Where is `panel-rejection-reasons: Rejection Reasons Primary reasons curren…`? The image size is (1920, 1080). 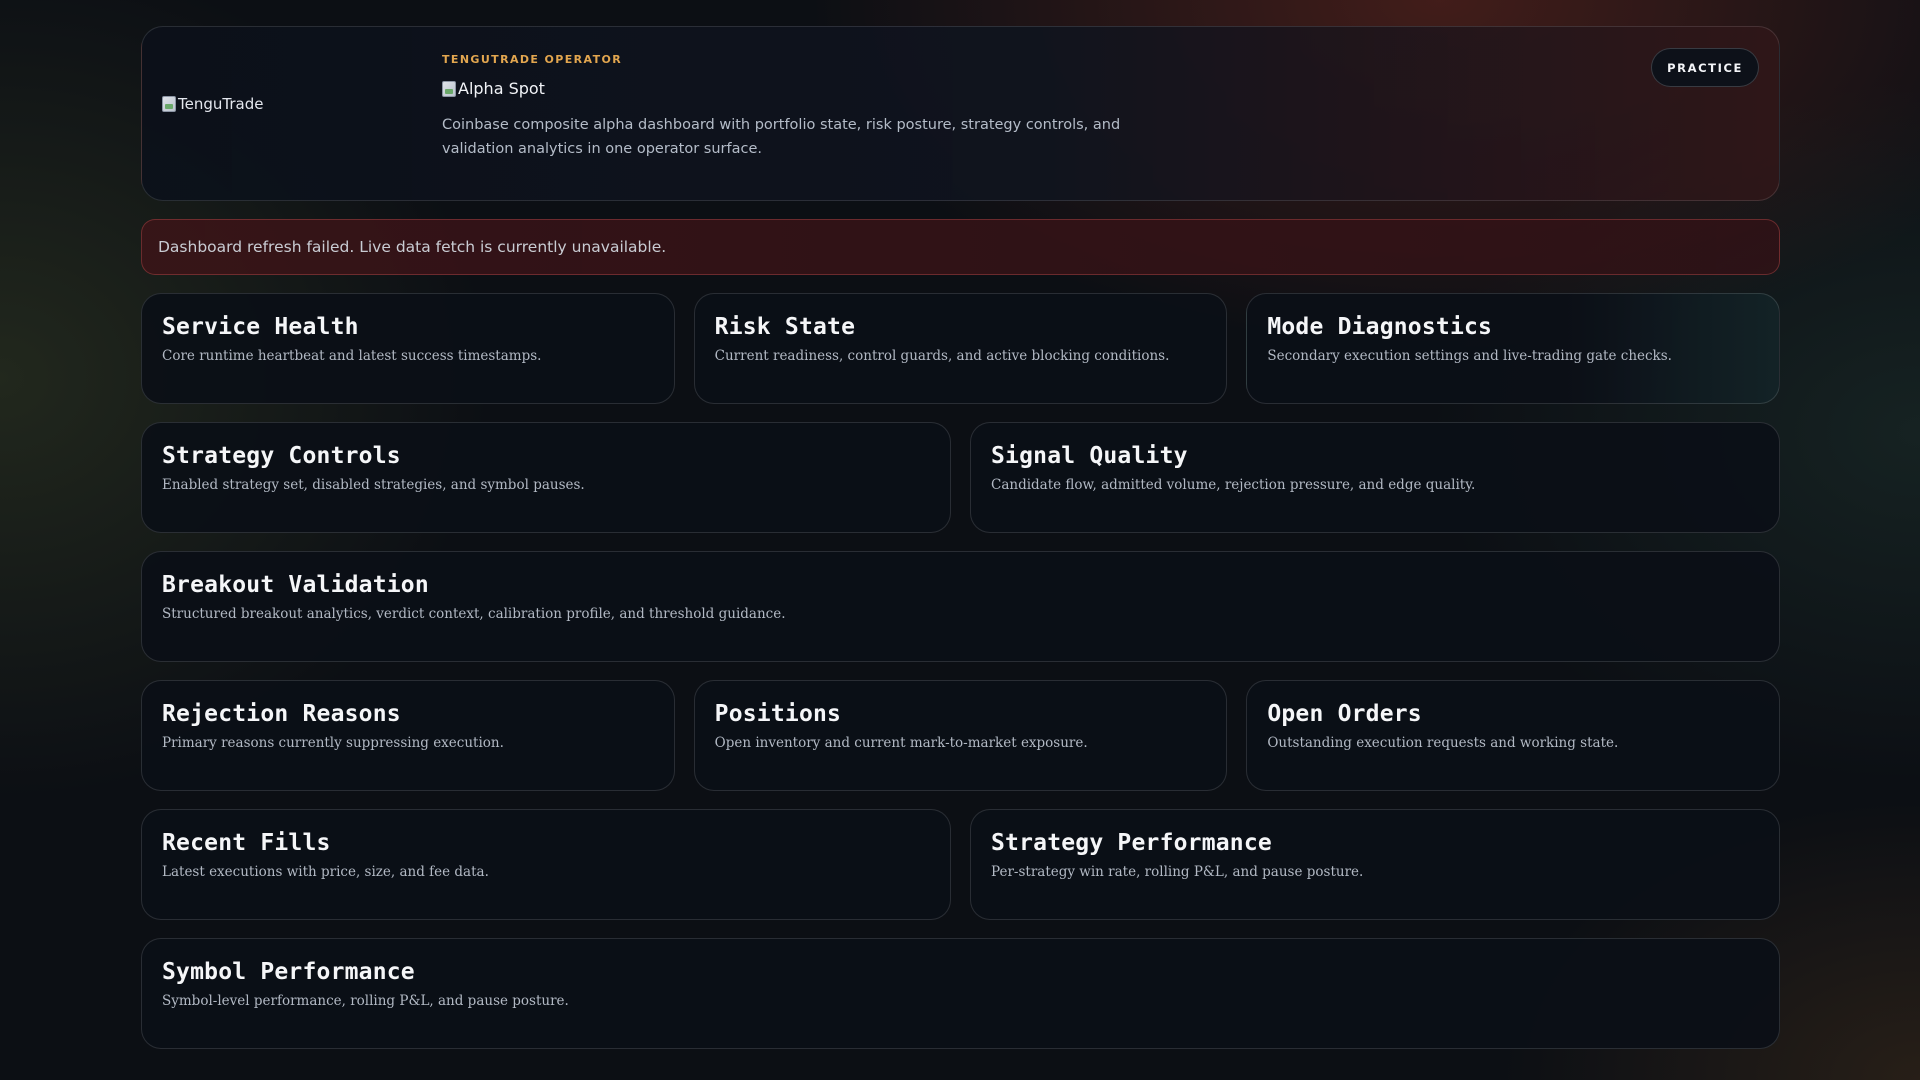
panel-rejection-reasons: Rejection Reasons Primary reasons curren… is located at coordinates (408, 735).